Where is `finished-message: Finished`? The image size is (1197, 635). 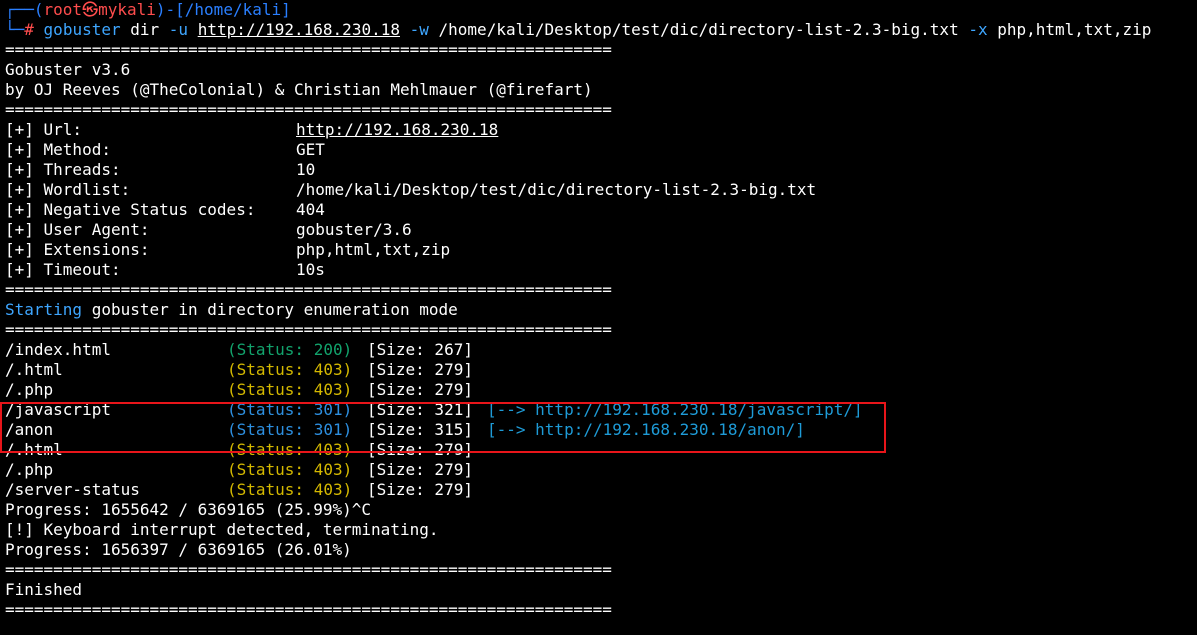
finished-message: Finished is located at coordinates (44, 589).